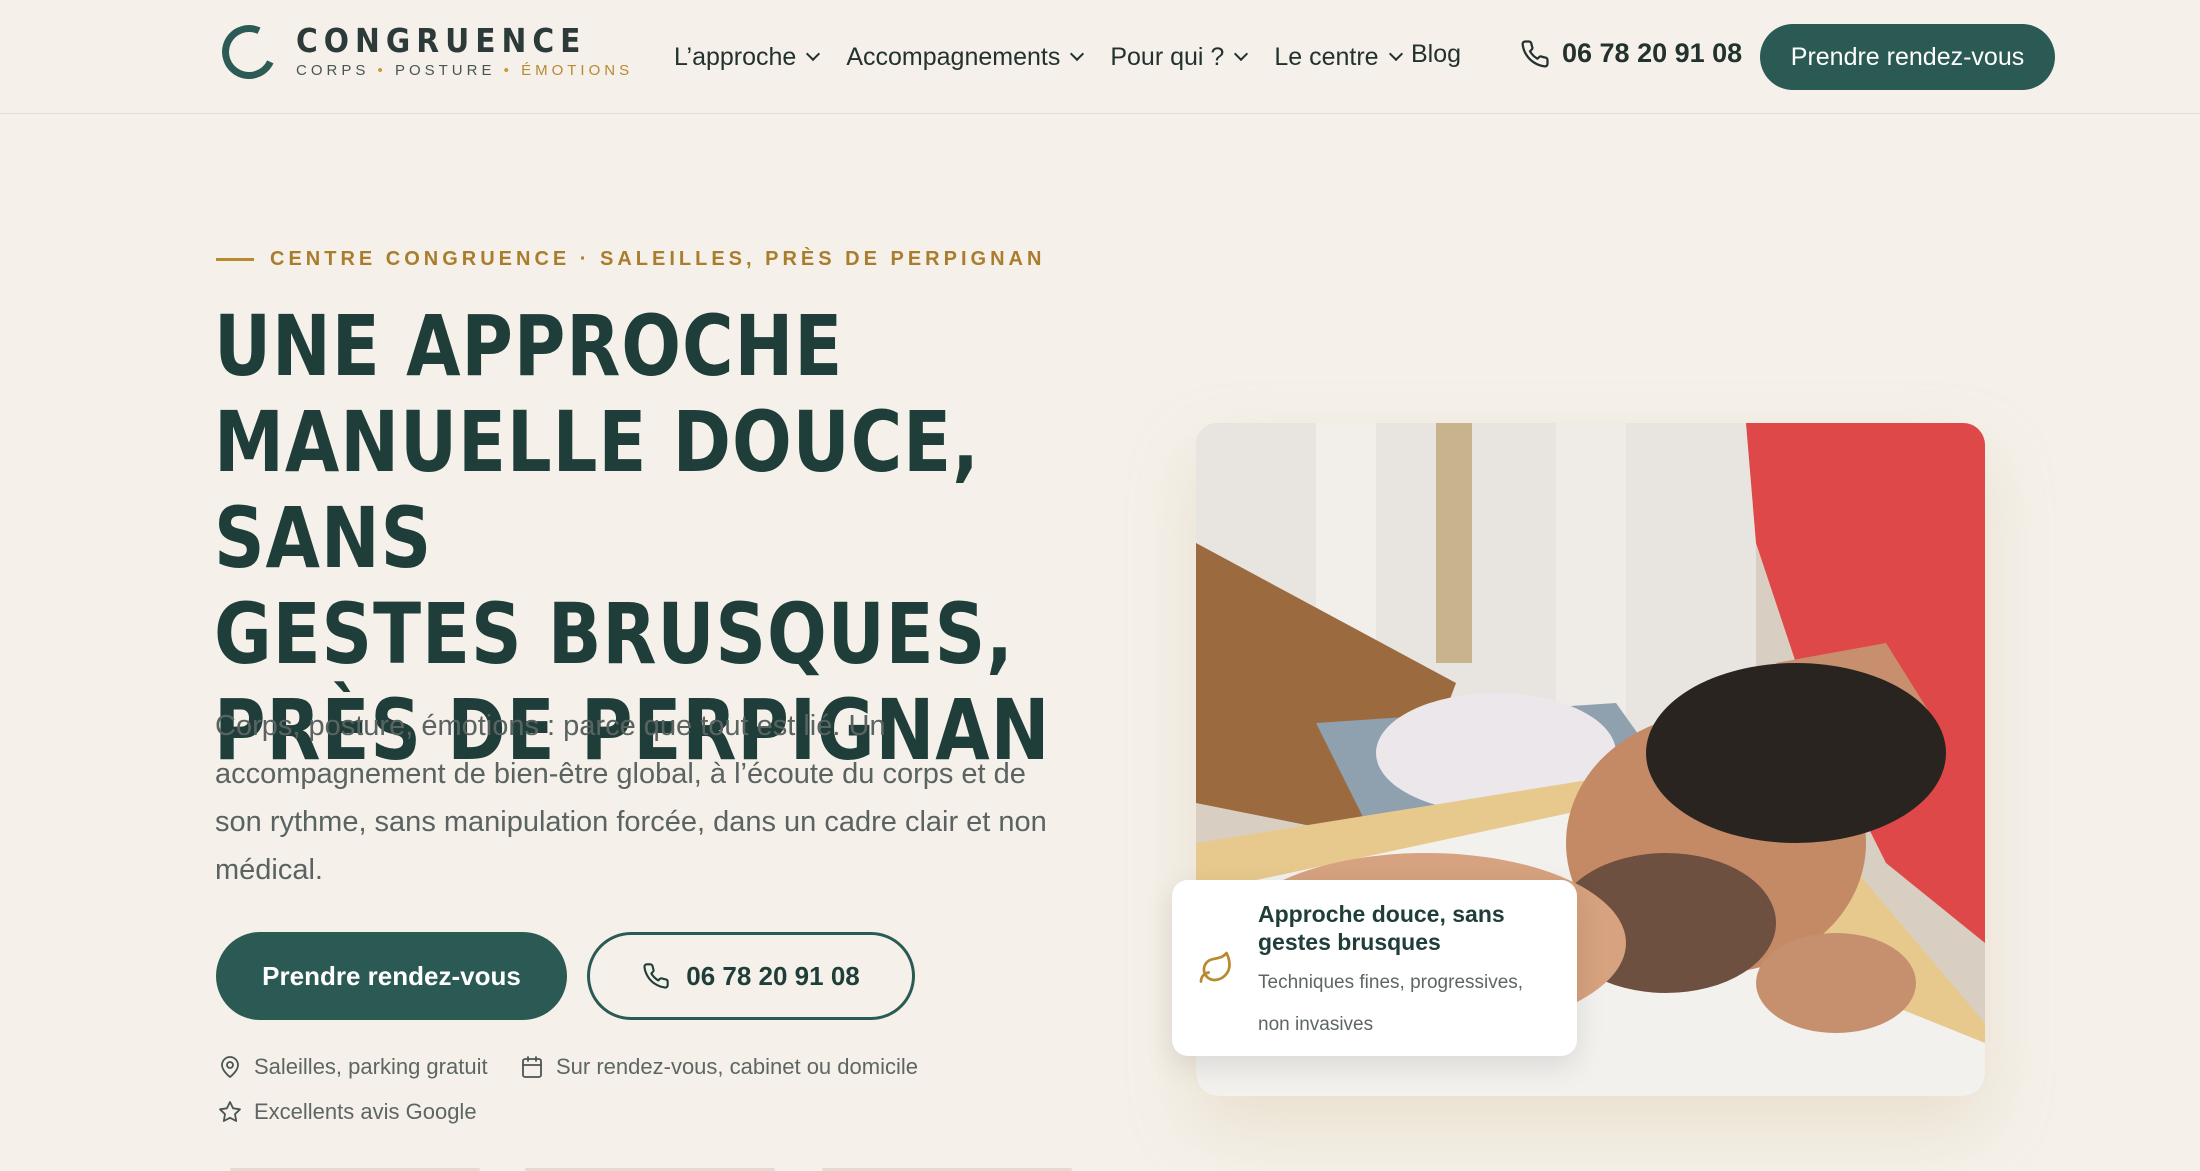 The image size is (2200, 1171). I want to click on nav-item-approche: L’approche, so click(747, 57).